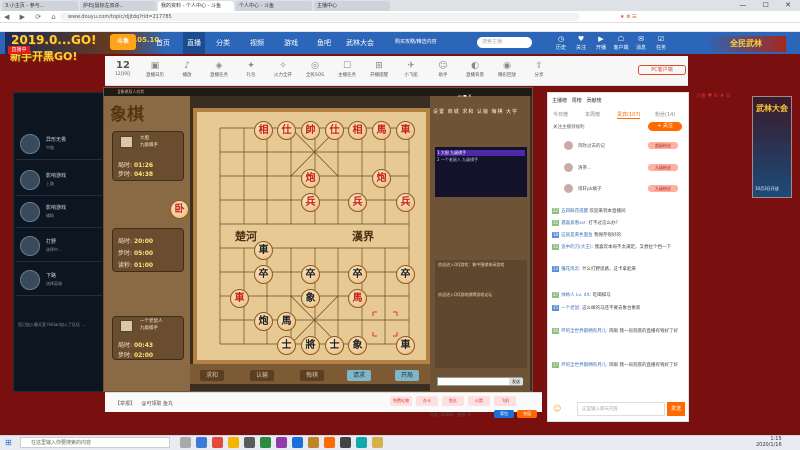 The height and width of the screenshot is (450, 800). What do you see at coordinates (479, 401) in the screenshot?
I see `gift-button: 火箭` at bounding box center [479, 401].